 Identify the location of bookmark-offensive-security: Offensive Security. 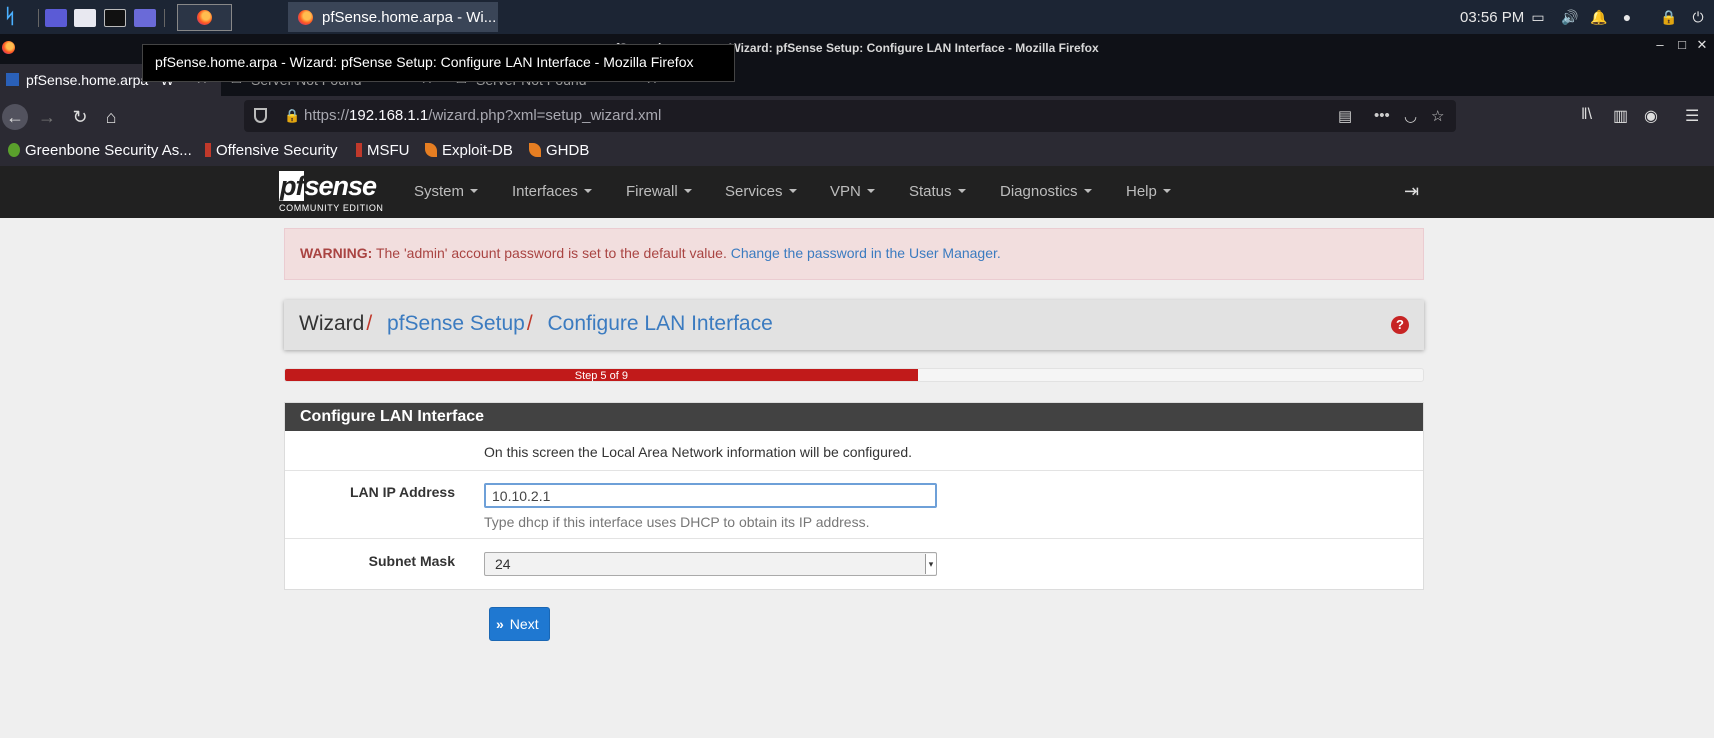
(271, 150).